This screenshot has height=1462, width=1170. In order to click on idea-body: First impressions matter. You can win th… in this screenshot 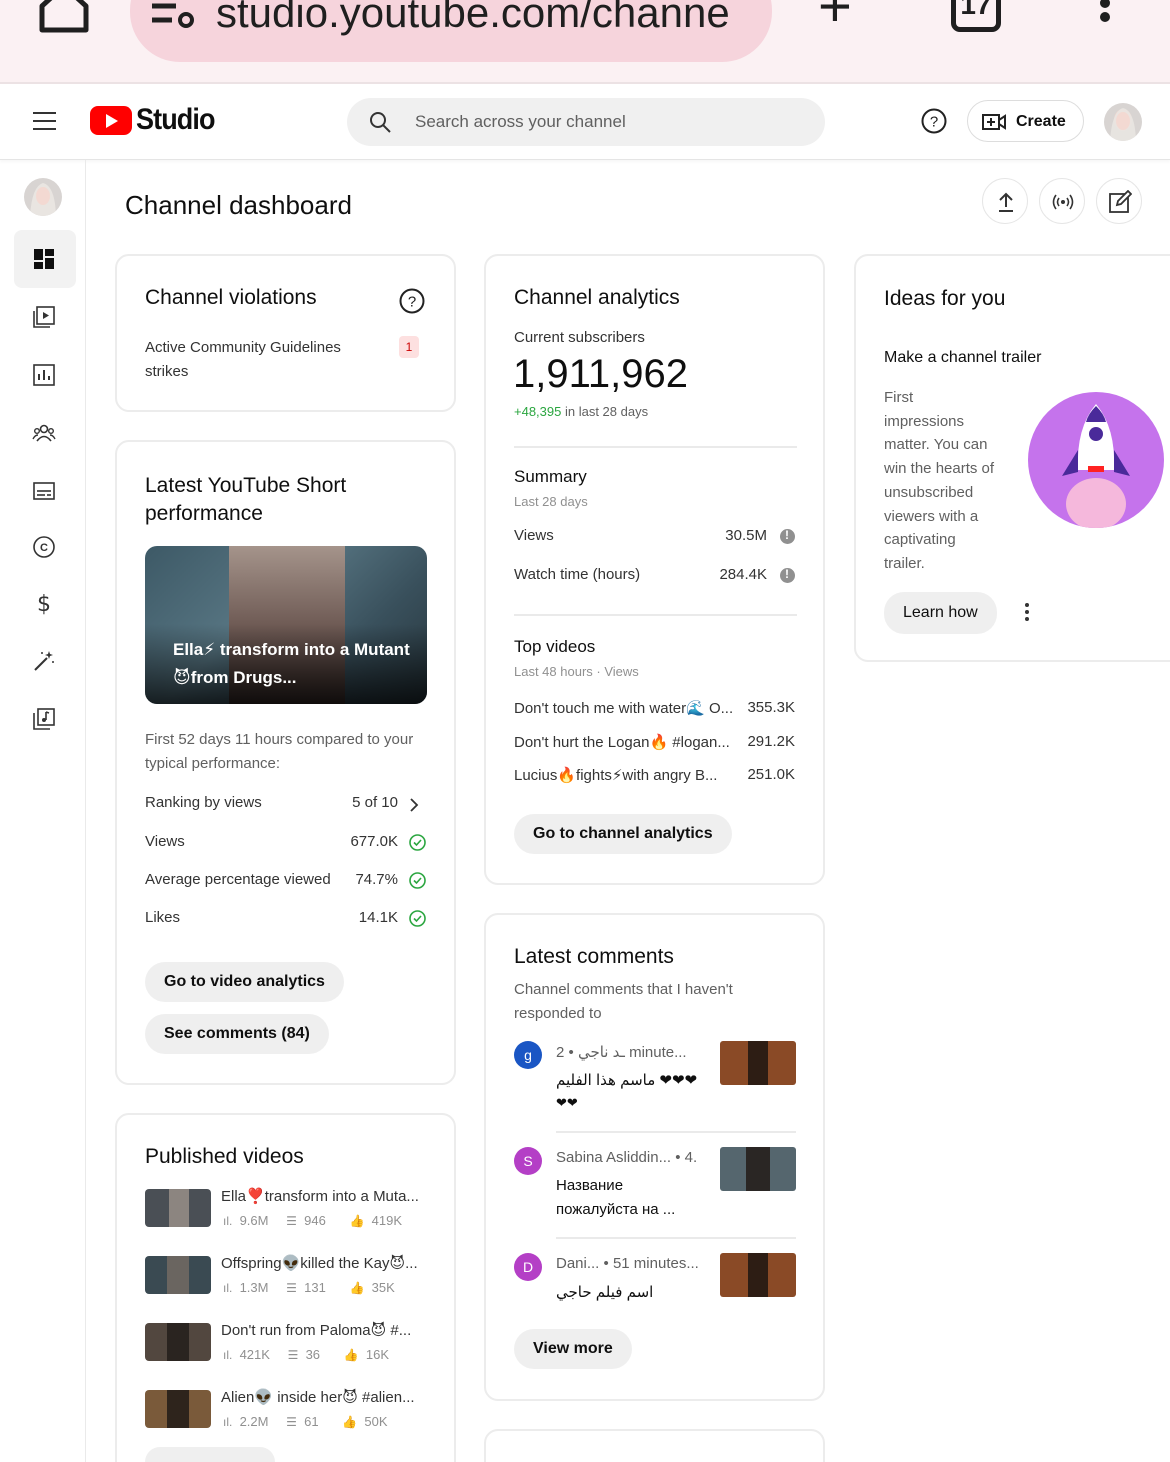, I will do `click(939, 480)`.